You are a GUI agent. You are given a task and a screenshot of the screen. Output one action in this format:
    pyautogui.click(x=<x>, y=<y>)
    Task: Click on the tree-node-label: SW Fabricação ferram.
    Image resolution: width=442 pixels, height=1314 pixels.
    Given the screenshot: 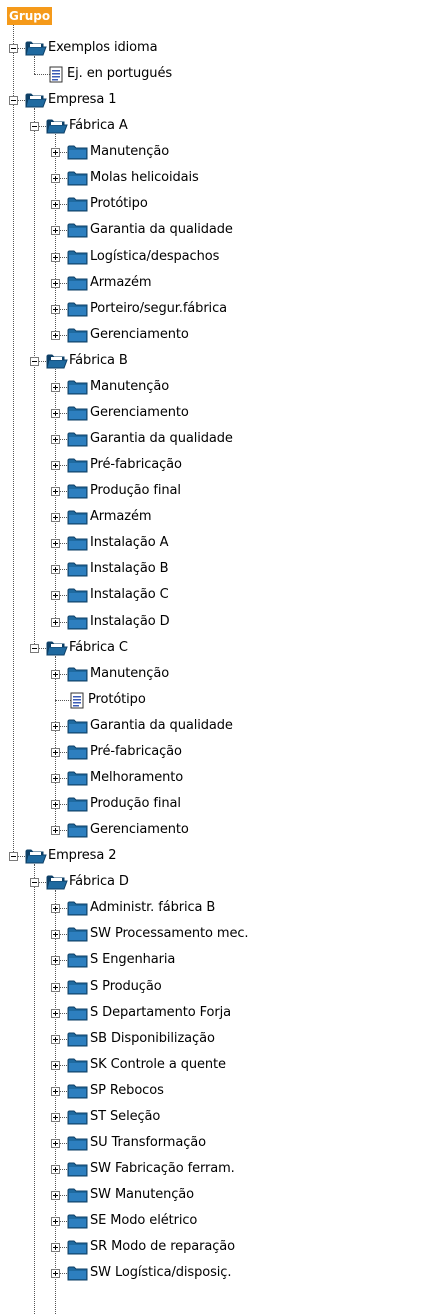 What is the action you would take?
    pyautogui.click(x=162, y=1169)
    